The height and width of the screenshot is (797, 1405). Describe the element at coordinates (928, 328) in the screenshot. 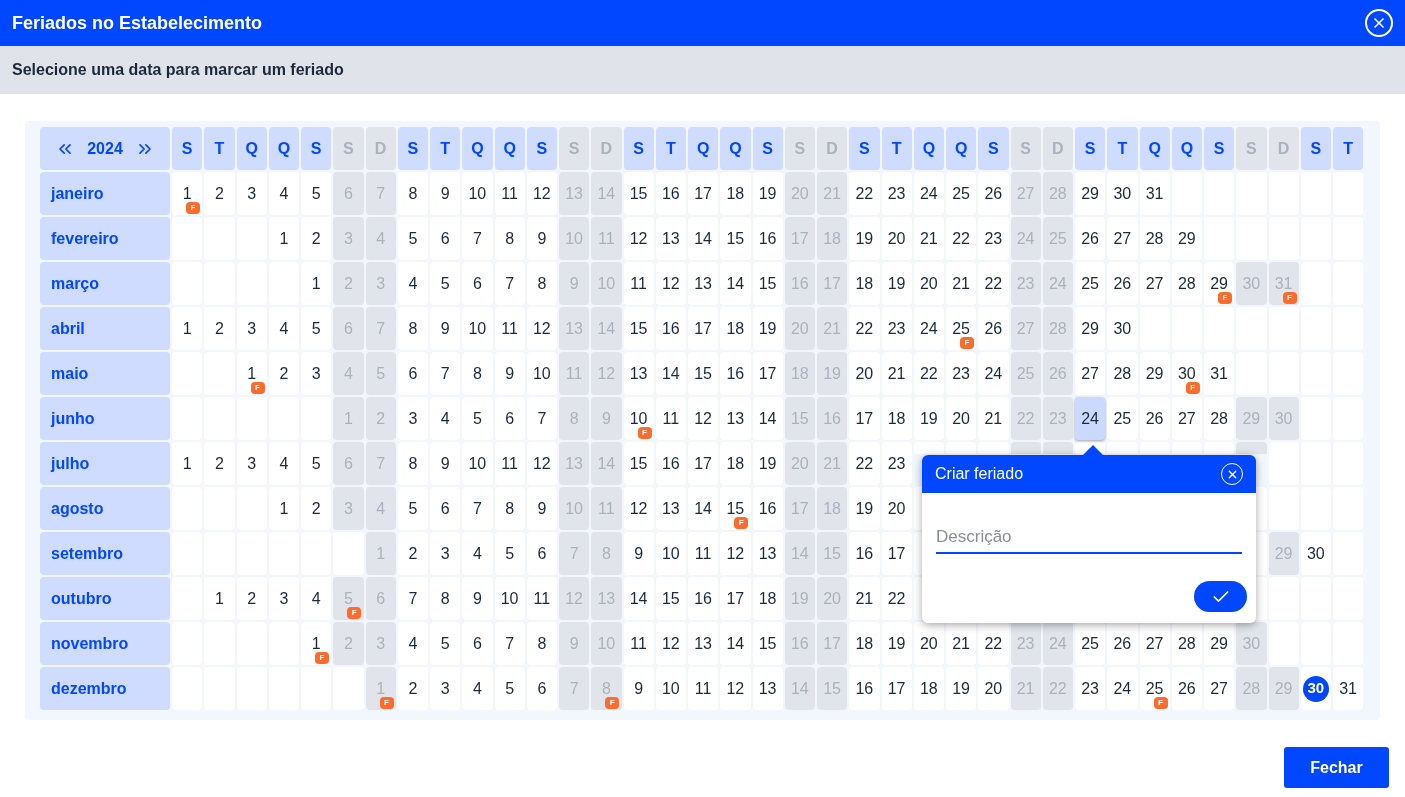

I see `day-cell: 24` at that location.